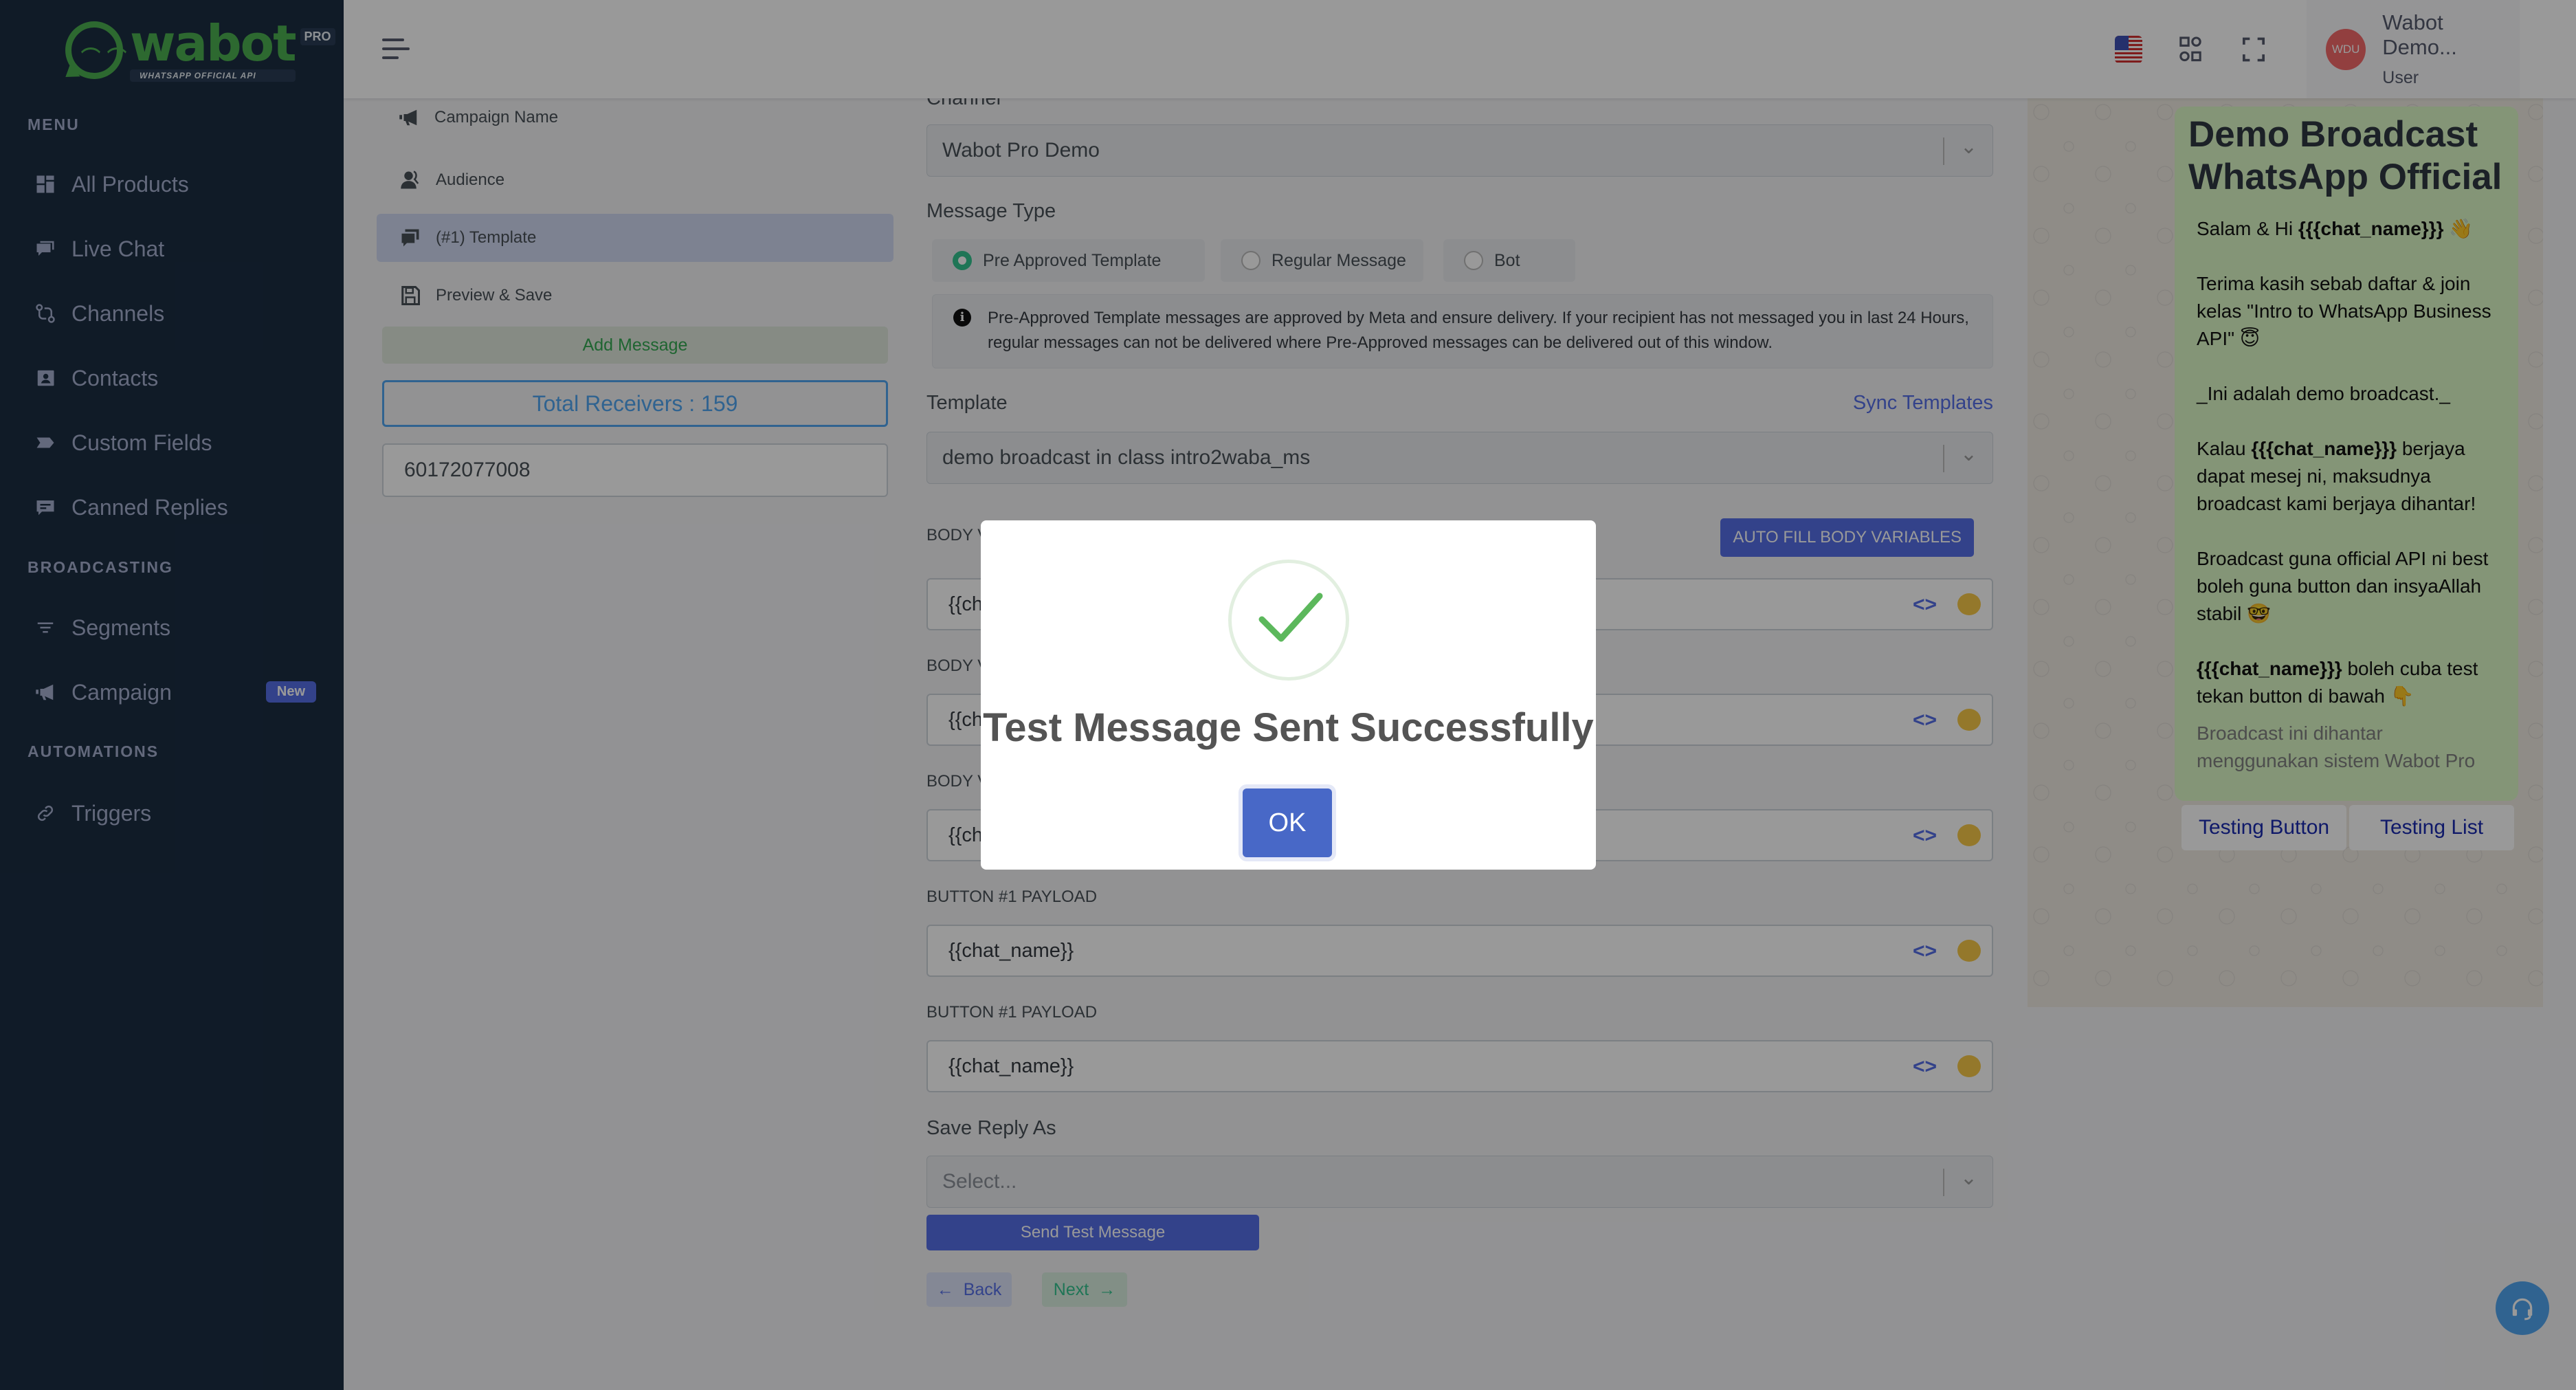  I want to click on dialog-title: Test Message Sent Successfully, so click(1288, 728).